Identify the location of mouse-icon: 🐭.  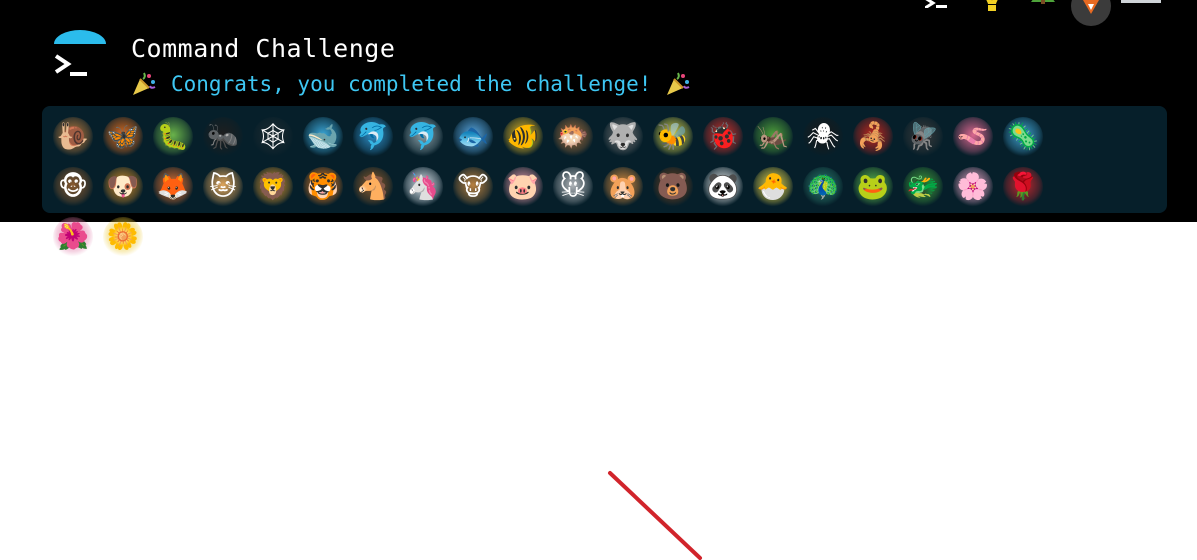
(573, 187).